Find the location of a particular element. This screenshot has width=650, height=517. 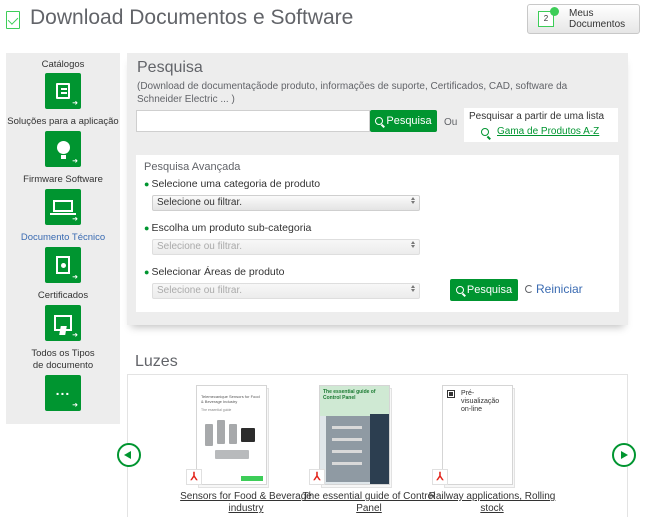

sidebar-item-label: Firmware Software is located at coordinates (63, 179).